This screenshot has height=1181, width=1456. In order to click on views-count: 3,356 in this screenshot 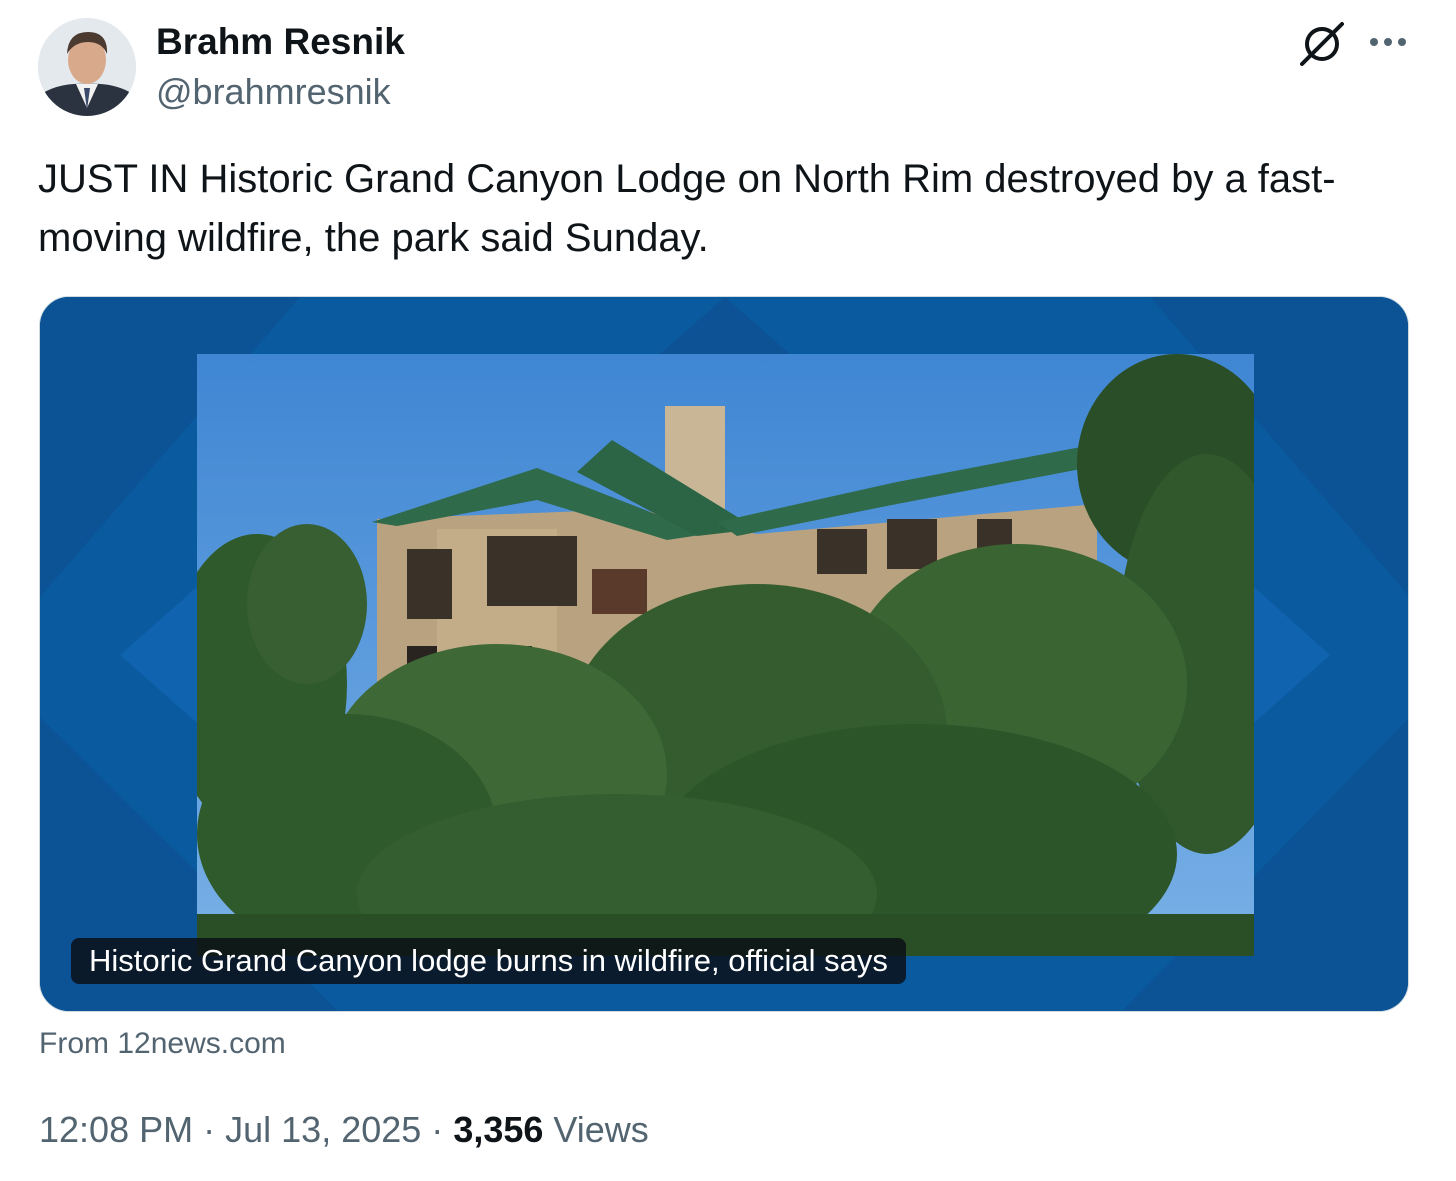, I will do `click(498, 1129)`.